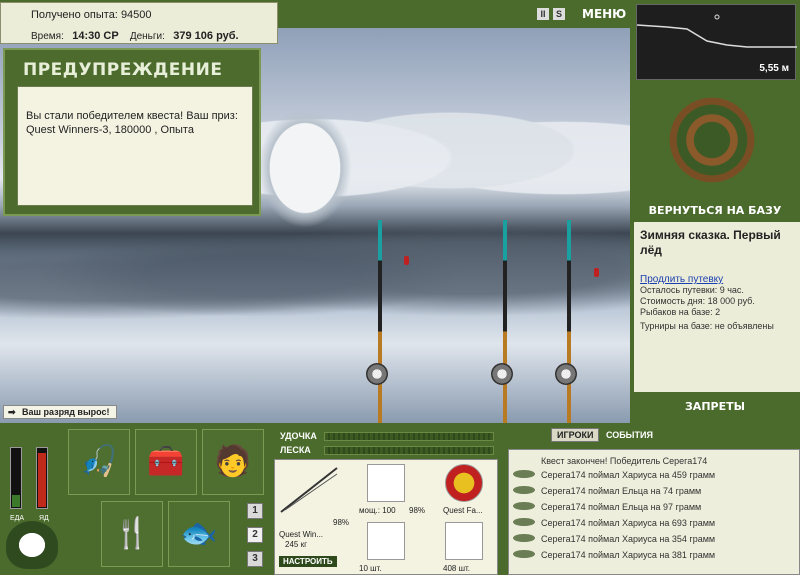 The image size is (800, 575). What do you see at coordinates (559, 14) in the screenshot?
I see `sound-icon: S` at bounding box center [559, 14].